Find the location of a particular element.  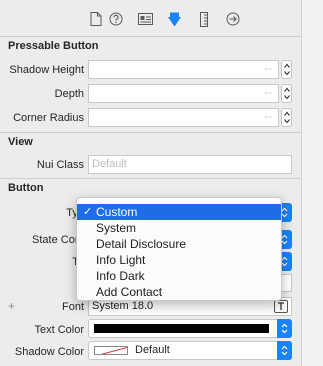

nui-class-label: Nui Class is located at coordinates (60, 165).